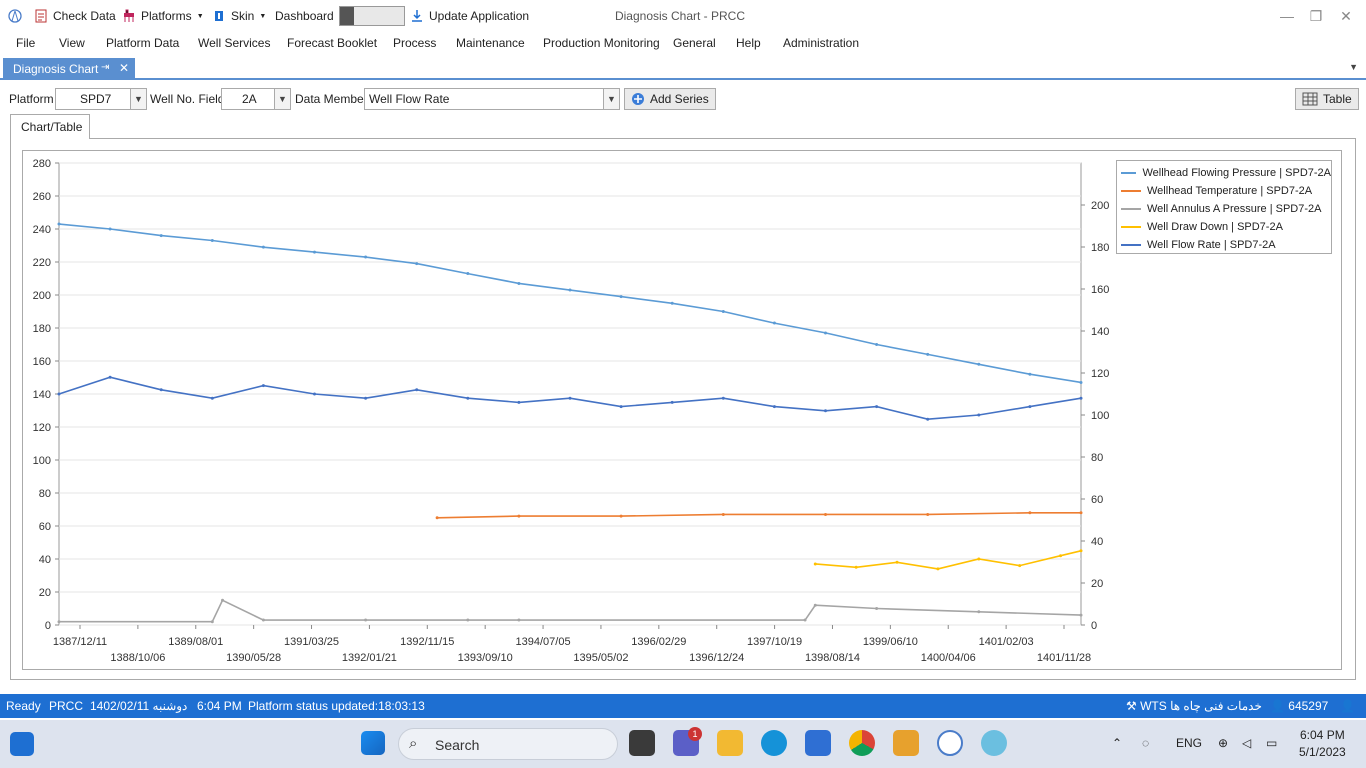 The height and width of the screenshot is (768, 1366). I want to click on tab-list-chevron-icon: ▼, so click(1353, 67).